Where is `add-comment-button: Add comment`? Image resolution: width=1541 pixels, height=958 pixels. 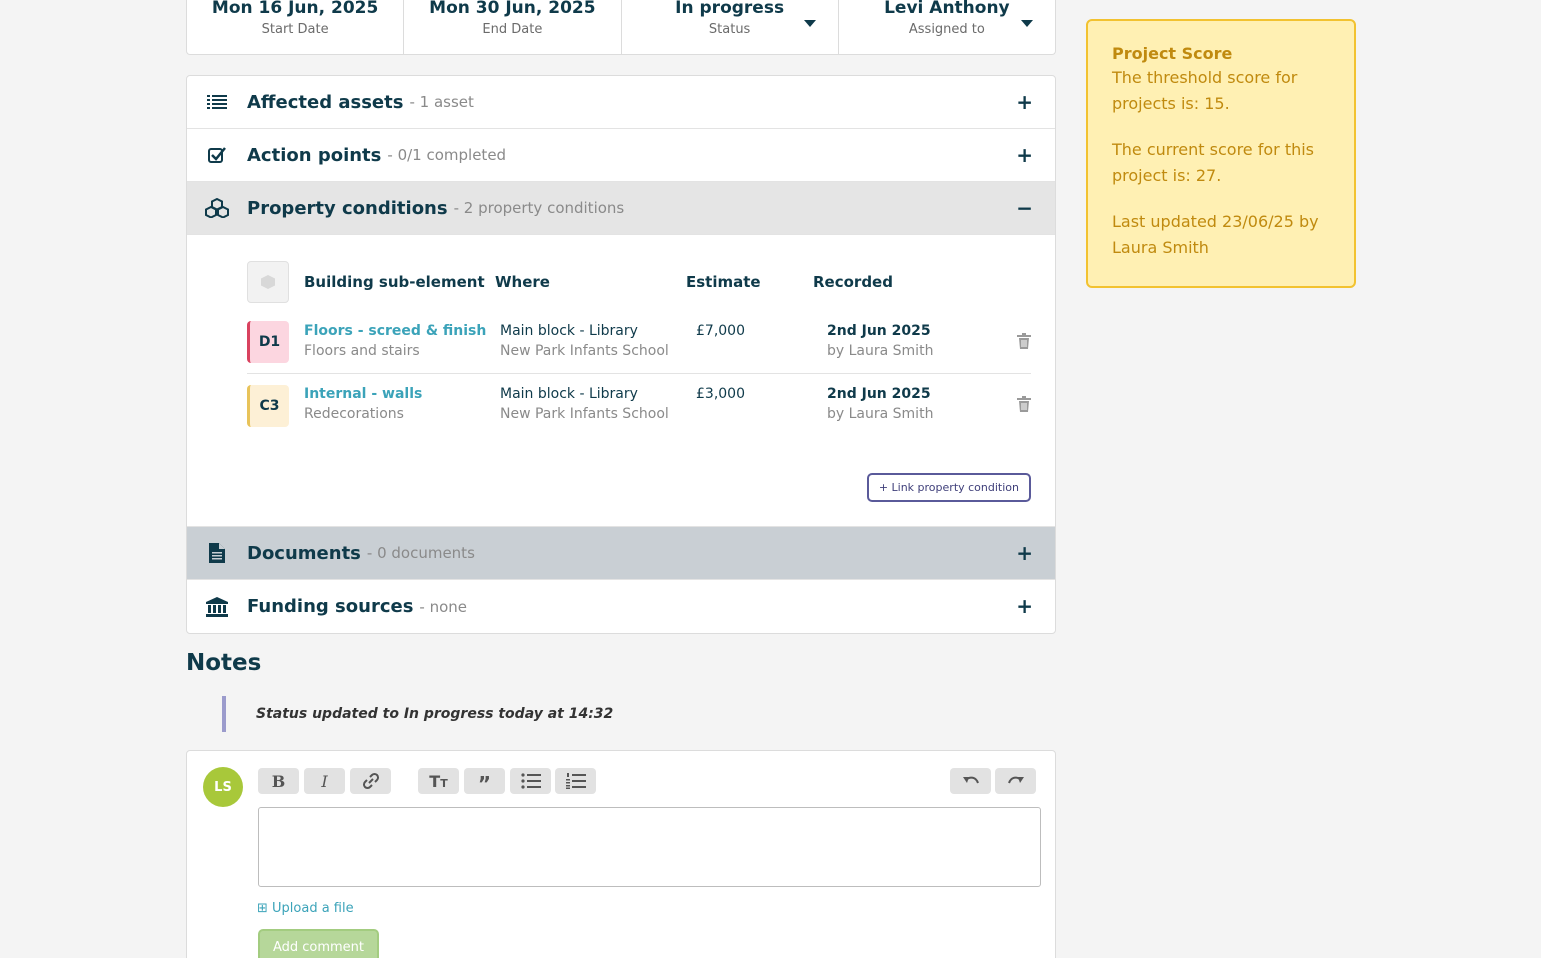
add-comment-button: Add comment is located at coordinates (318, 943).